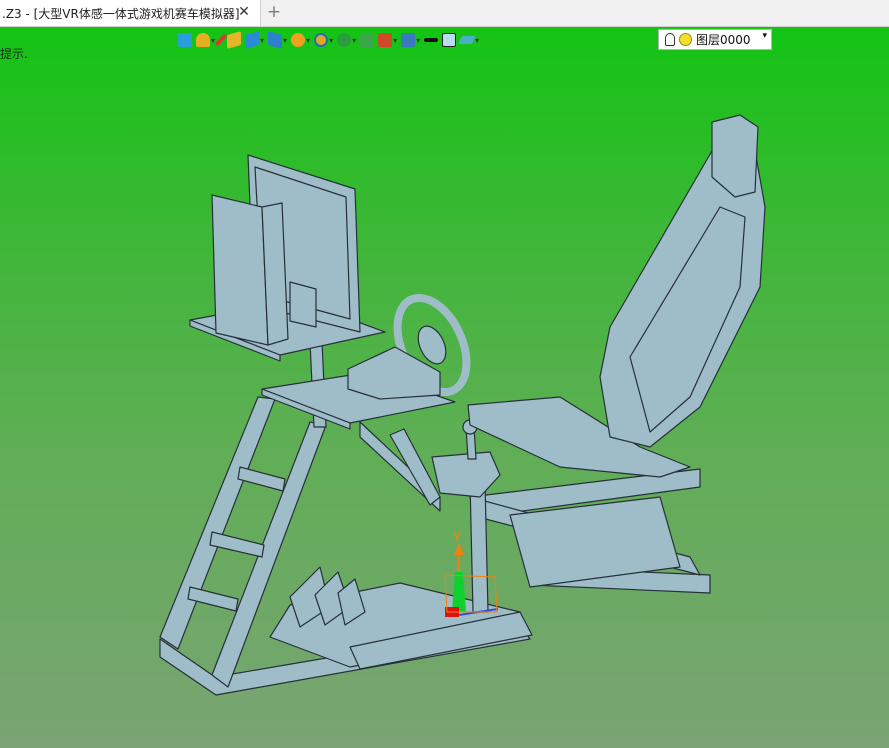 This screenshot has height=748, width=889. What do you see at coordinates (217, 523) in the screenshot?
I see `left-upright-front` at bounding box center [217, 523].